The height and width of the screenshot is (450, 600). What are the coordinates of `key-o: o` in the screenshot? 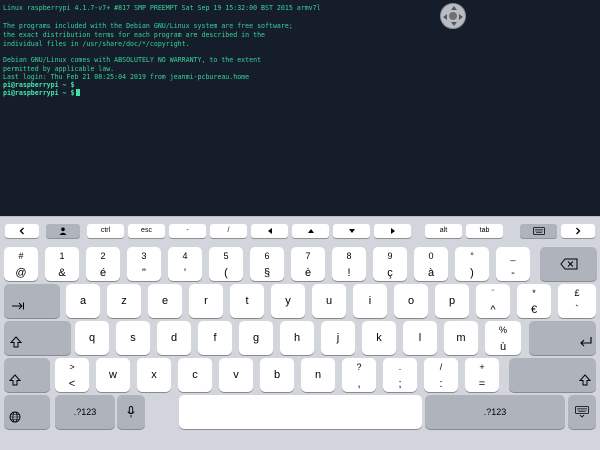 It's located at (411, 301).